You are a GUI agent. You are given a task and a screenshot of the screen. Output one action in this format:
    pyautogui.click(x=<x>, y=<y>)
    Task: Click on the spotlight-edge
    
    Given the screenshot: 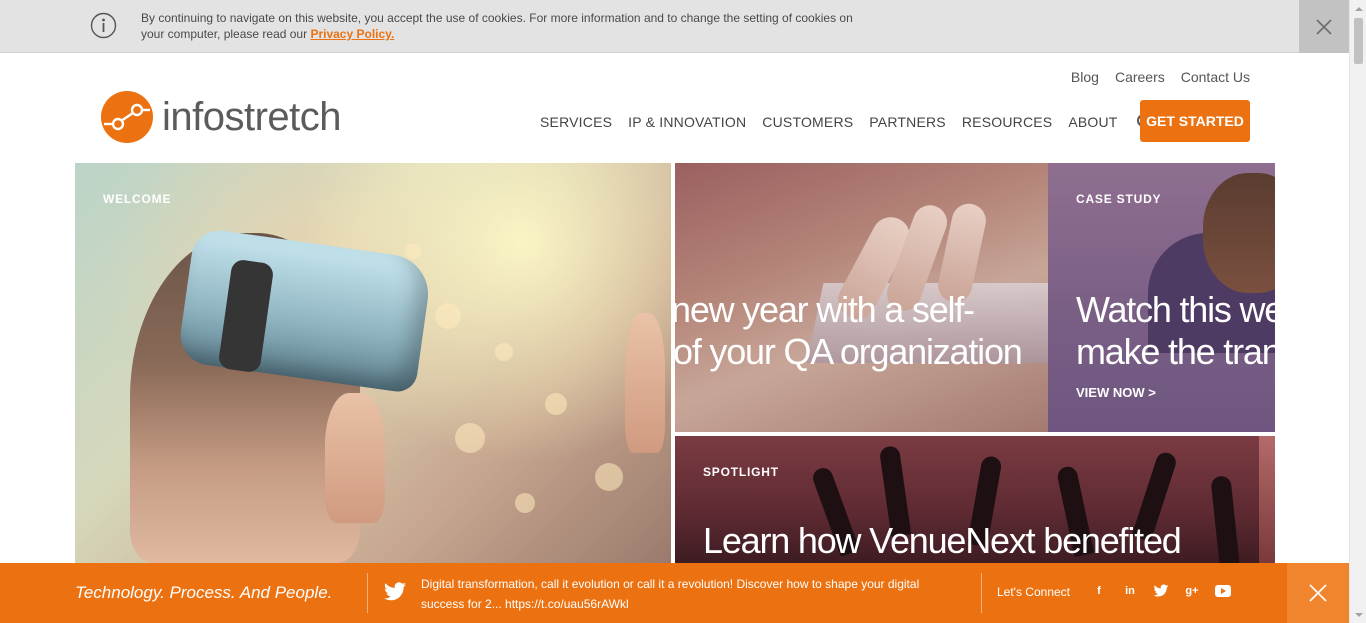 What is the action you would take?
    pyautogui.click(x=1267, y=499)
    